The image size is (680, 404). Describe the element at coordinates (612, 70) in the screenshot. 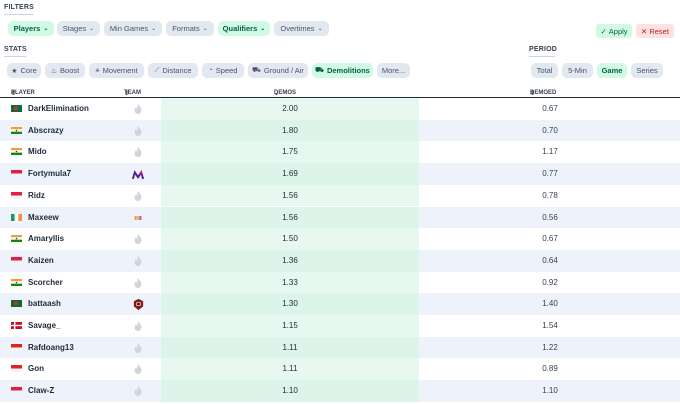

I see `period-game: Game` at that location.